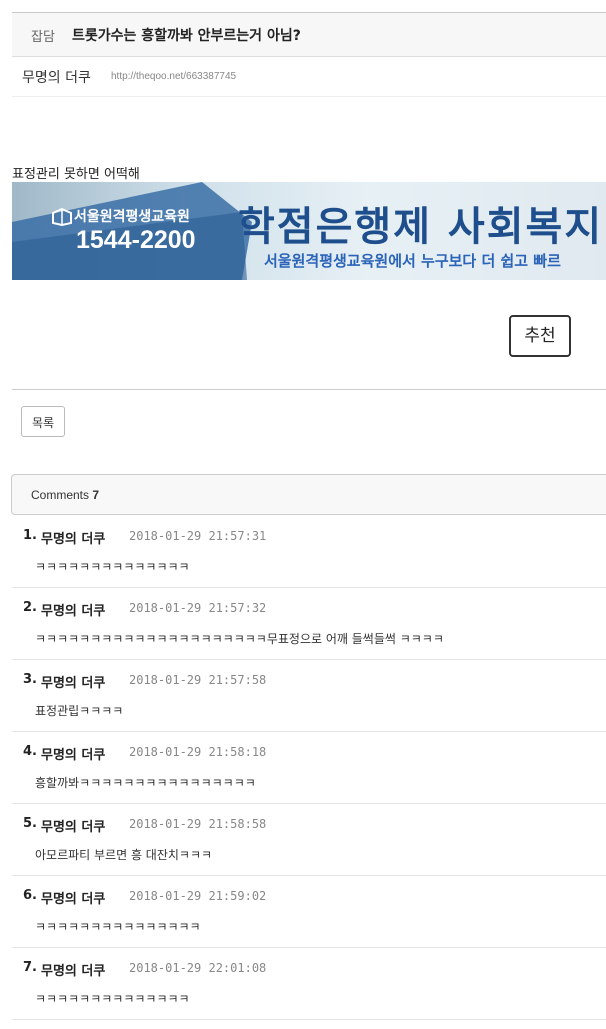  Describe the element at coordinates (30, 679) in the screenshot. I see `comment-number: 3.` at that location.